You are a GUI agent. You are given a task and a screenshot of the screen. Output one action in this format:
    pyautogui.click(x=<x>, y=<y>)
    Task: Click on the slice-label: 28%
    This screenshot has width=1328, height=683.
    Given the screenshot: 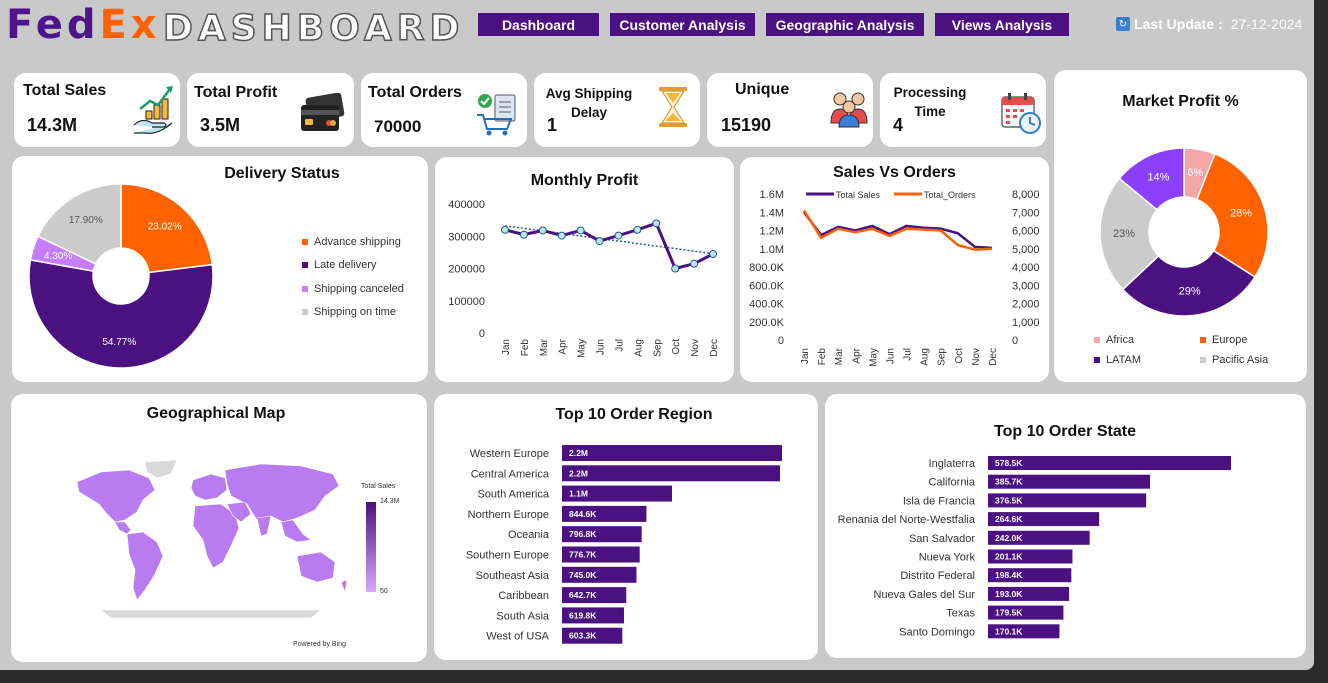 What is the action you would take?
    pyautogui.click(x=1241, y=213)
    